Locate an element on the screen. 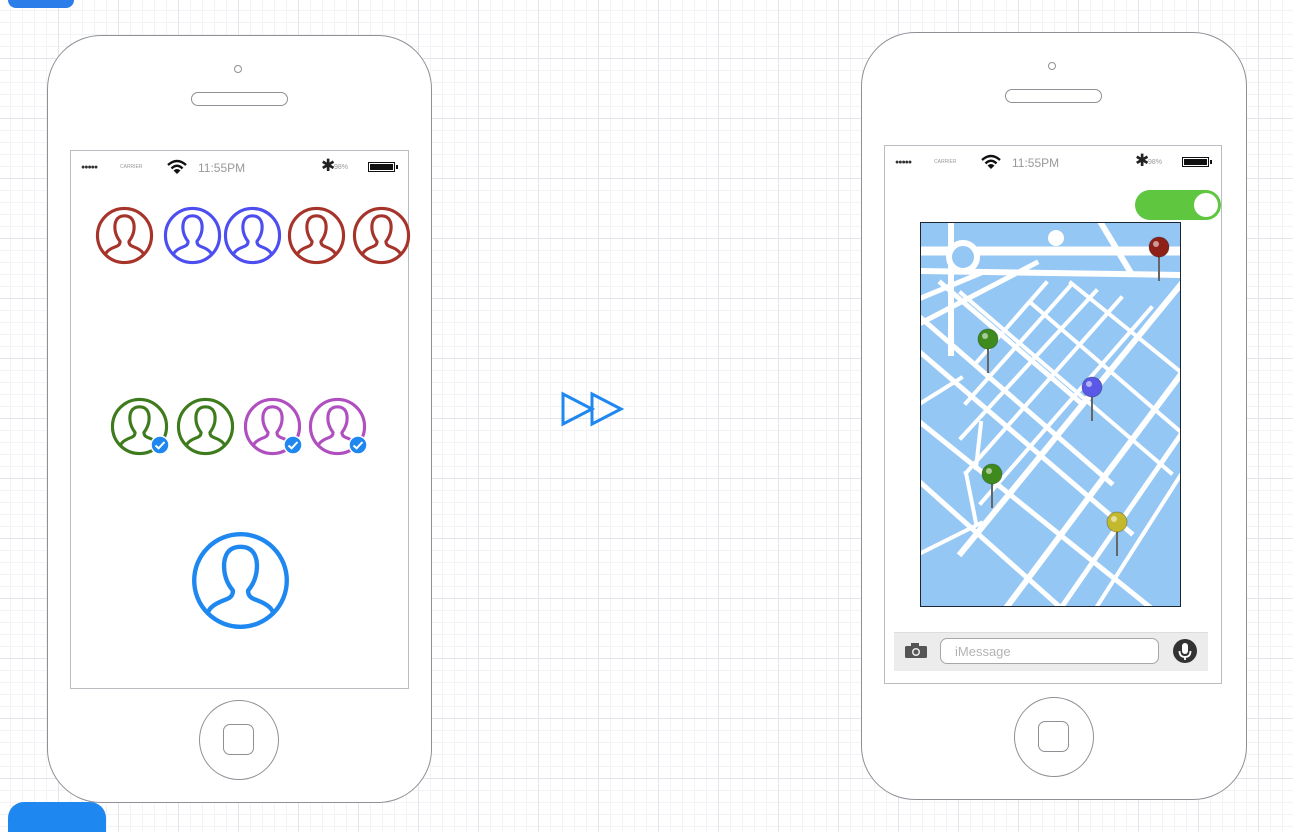  imessage-input is located at coordinates (1049, 651).